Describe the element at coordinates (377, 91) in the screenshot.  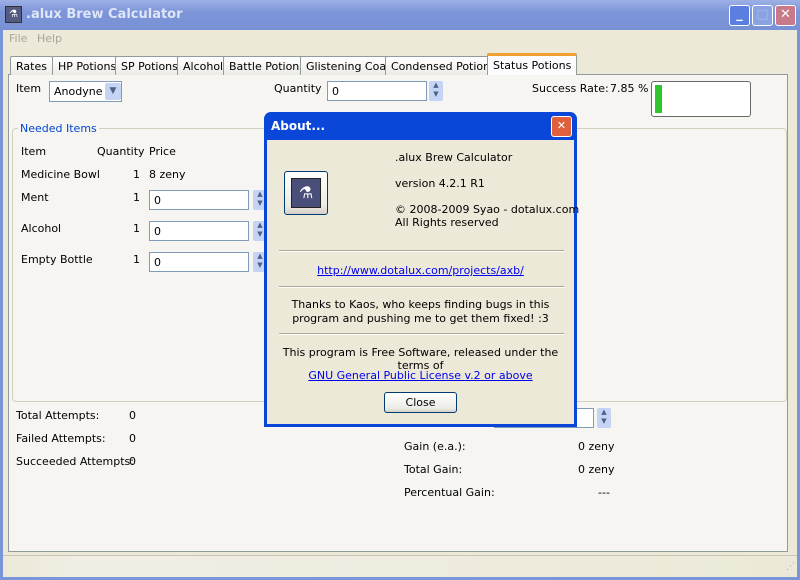
I see `quantity-input: 0` at that location.